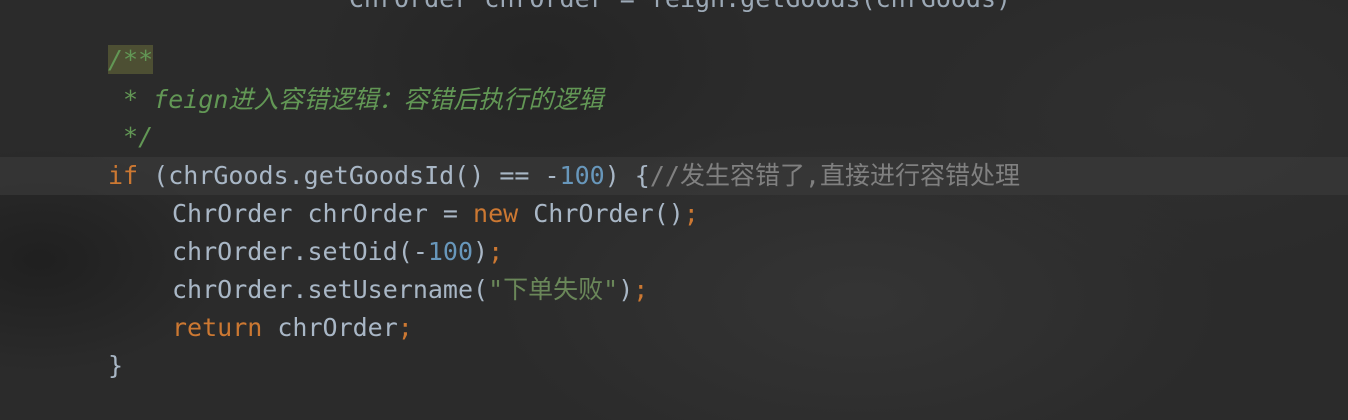 Image resolution: width=1348 pixels, height=420 pixels. What do you see at coordinates (131, 59) in the screenshot?
I see `doc-comment-open: /**` at bounding box center [131, 59].